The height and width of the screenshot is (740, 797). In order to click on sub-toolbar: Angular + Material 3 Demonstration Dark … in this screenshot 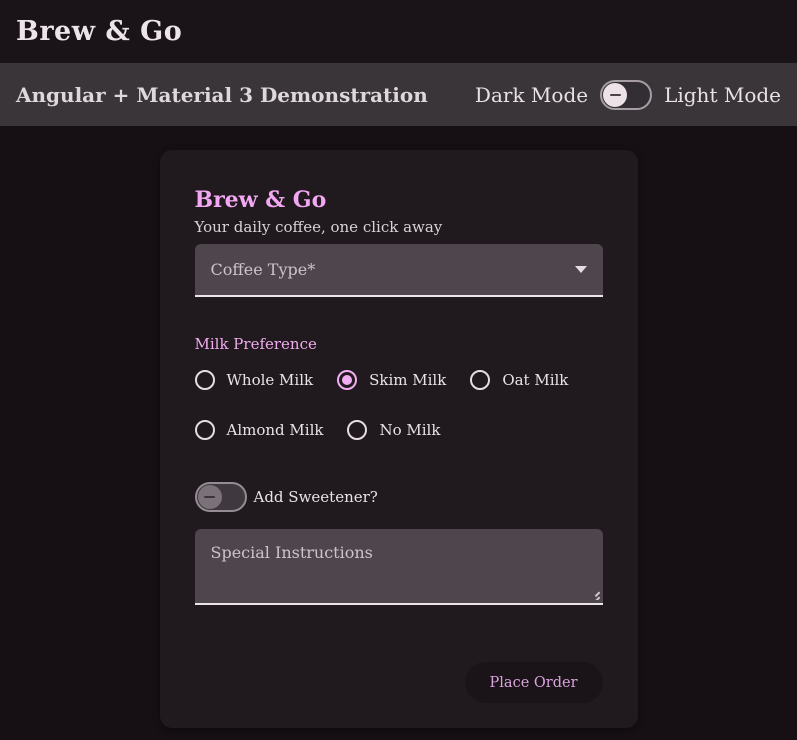, I will do `click(398, 94)`.